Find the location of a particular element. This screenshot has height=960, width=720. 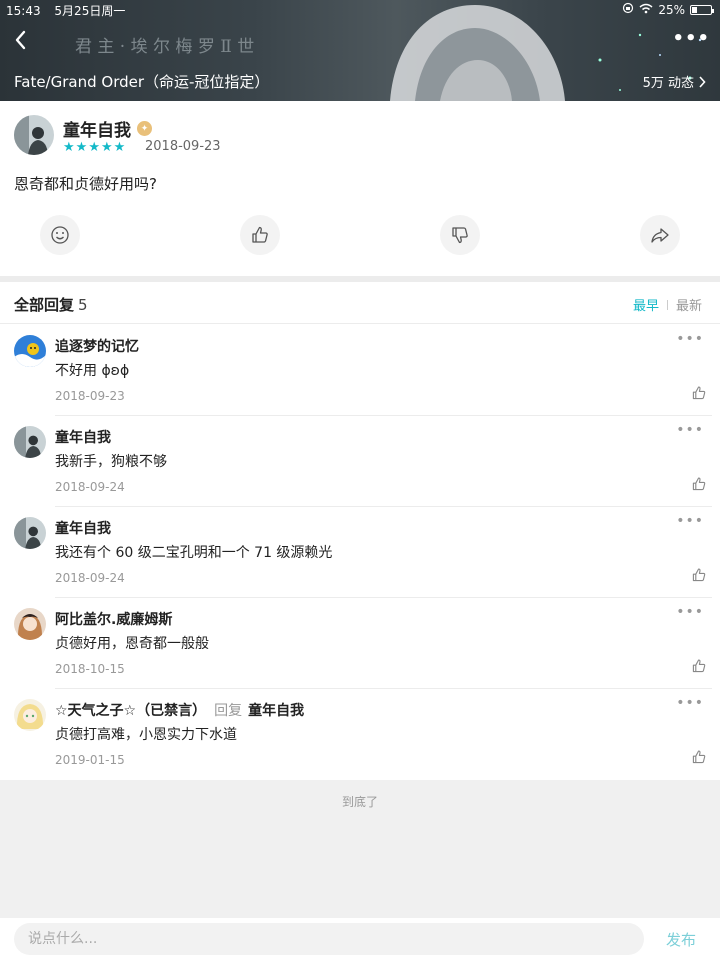

reply-author: 阿比盖尔.威廉姆斯 is located at coordinates (113, 619).